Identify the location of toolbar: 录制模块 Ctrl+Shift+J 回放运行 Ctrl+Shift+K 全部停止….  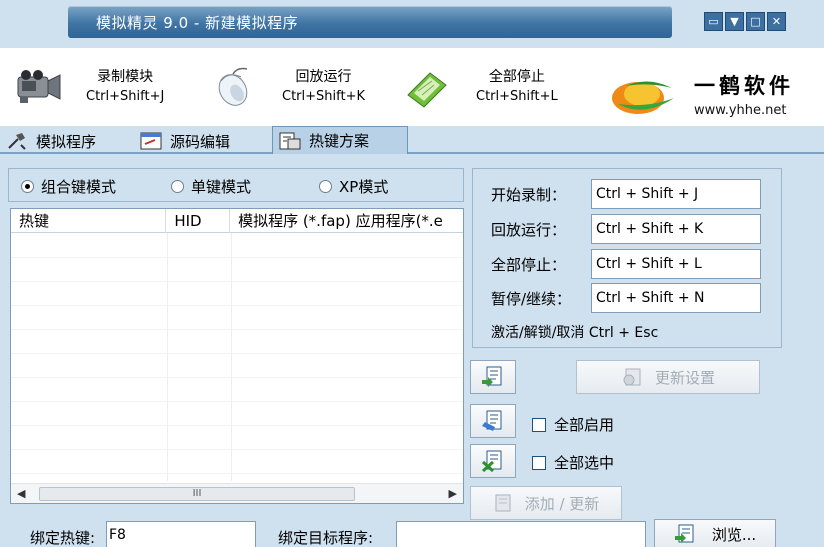
(412, 87).